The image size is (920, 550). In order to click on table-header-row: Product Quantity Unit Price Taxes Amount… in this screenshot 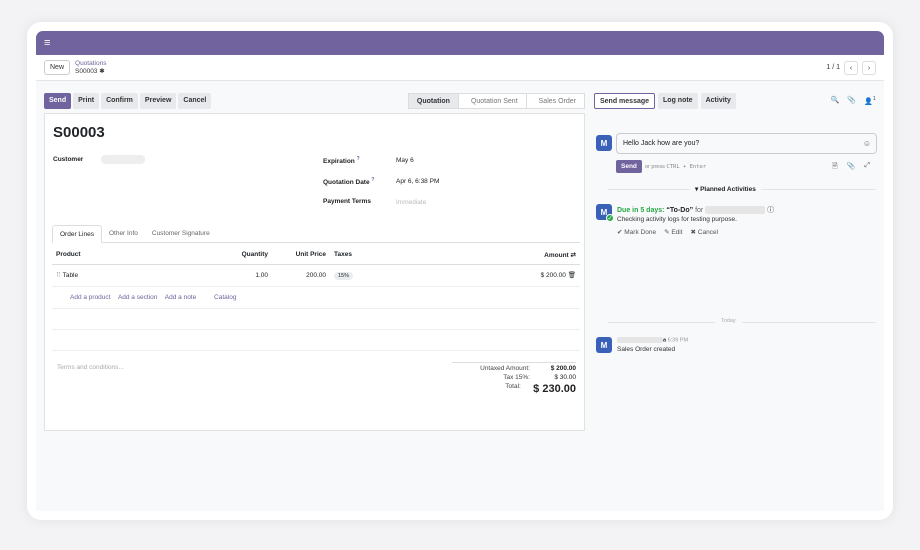, I will do `click(316, 255)`.